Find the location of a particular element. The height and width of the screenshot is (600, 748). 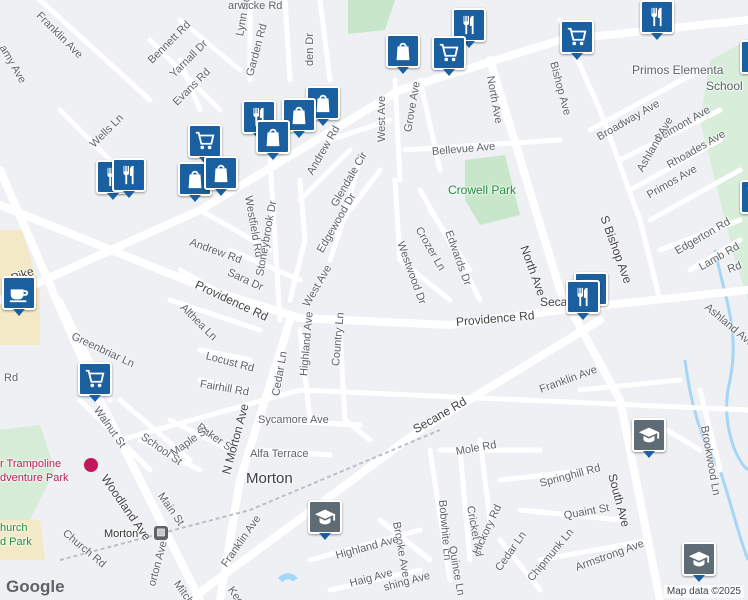

trampoline-park-label-line1: r Trampoline is located at coordinates (31, 464).